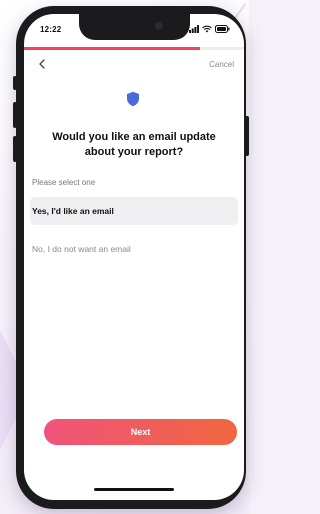 The image size is (320, 514). Describe the element at coordinates (15, 83) in the screenshot. I see `silent-switch` at that location.